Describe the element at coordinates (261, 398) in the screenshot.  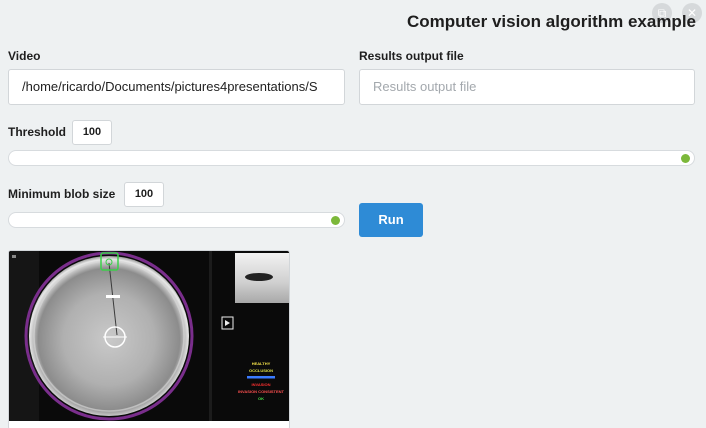
I see `legend-item: OK` at that location.